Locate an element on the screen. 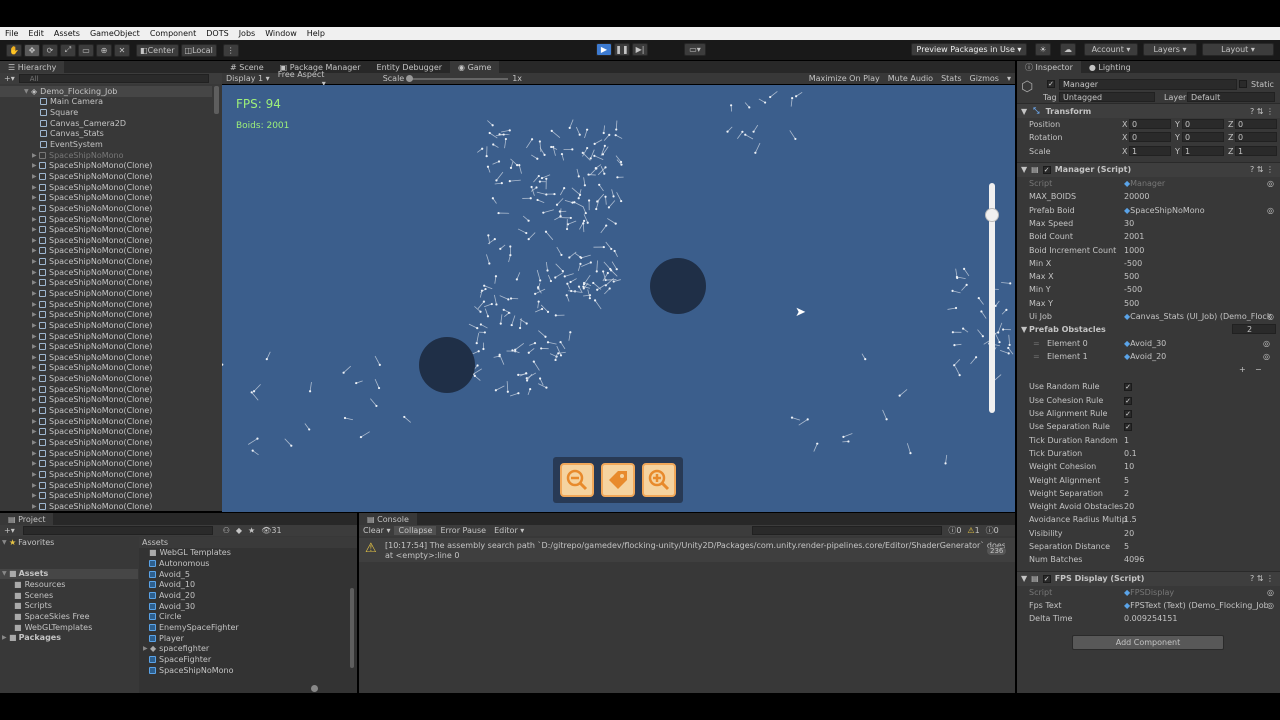 The width and height of the screenshot is (1280, 720). pause-button: ❚❚ is located at coordinates (622, 49).